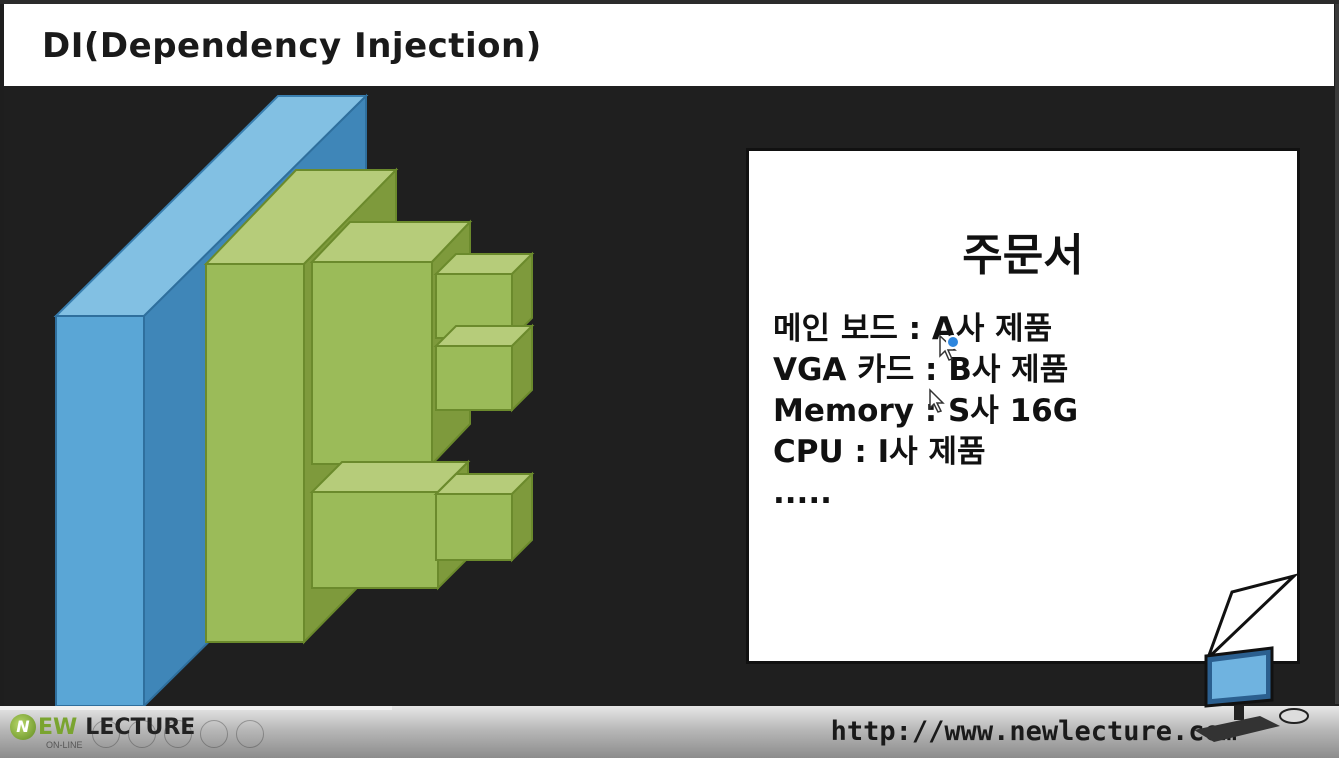 Image resolution: width=1339 pixels, height=758 pixels. I want to click on monitor-icon, so click(1251, 694).